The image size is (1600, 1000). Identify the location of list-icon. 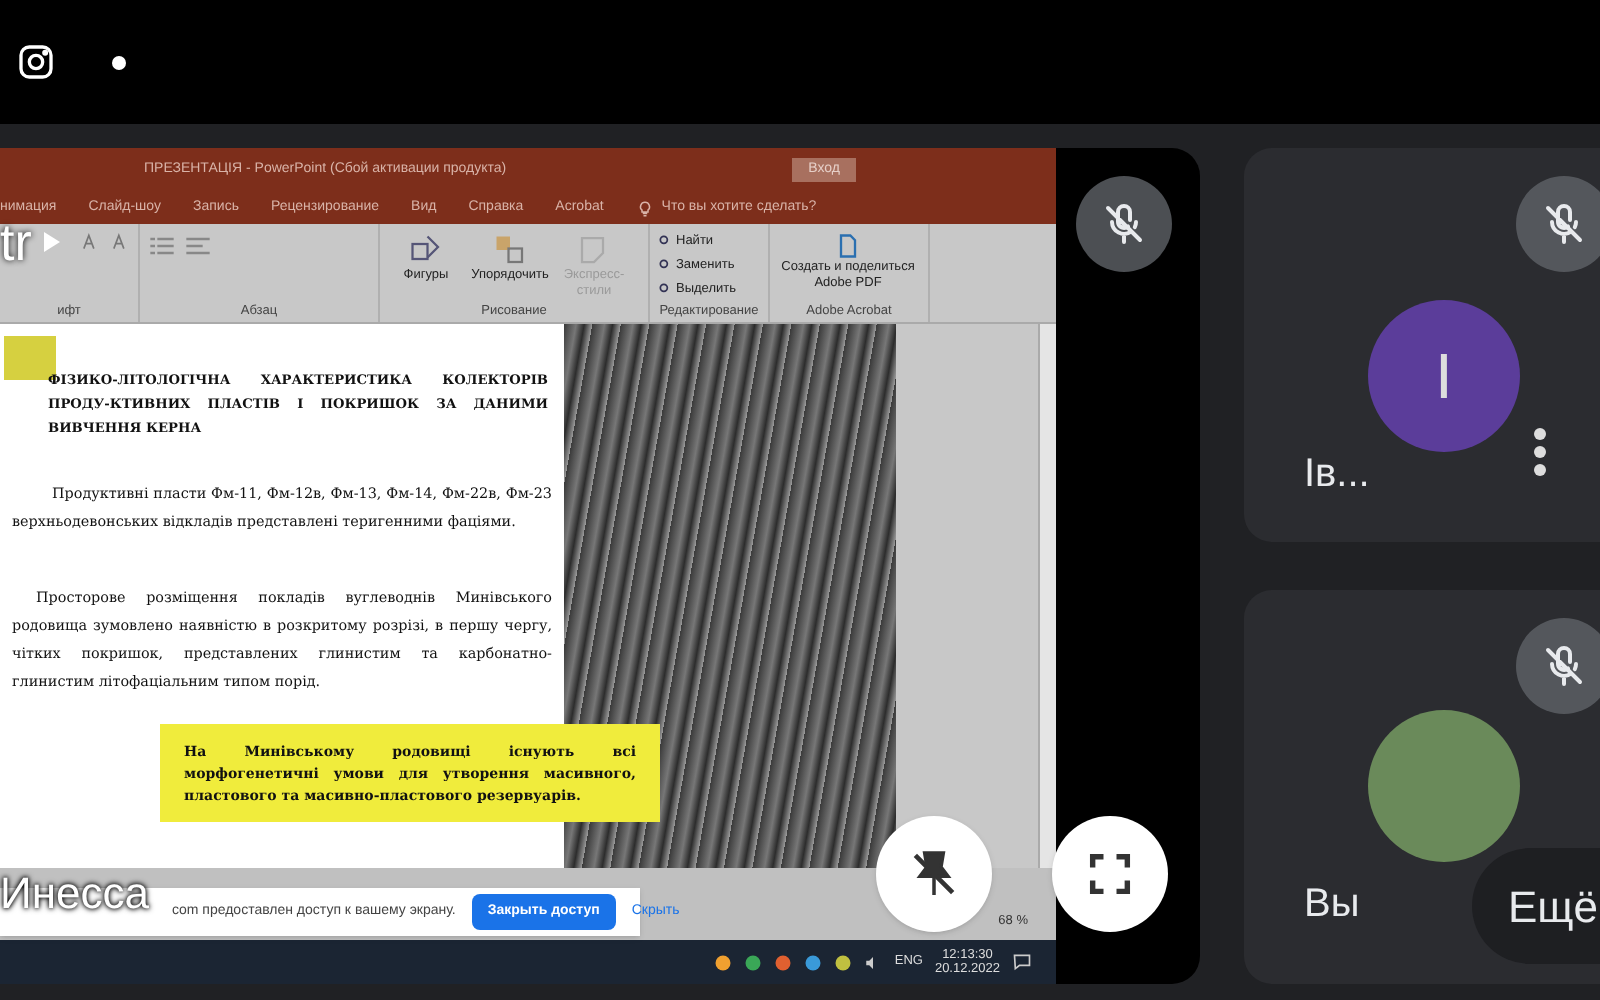
(162, 246).